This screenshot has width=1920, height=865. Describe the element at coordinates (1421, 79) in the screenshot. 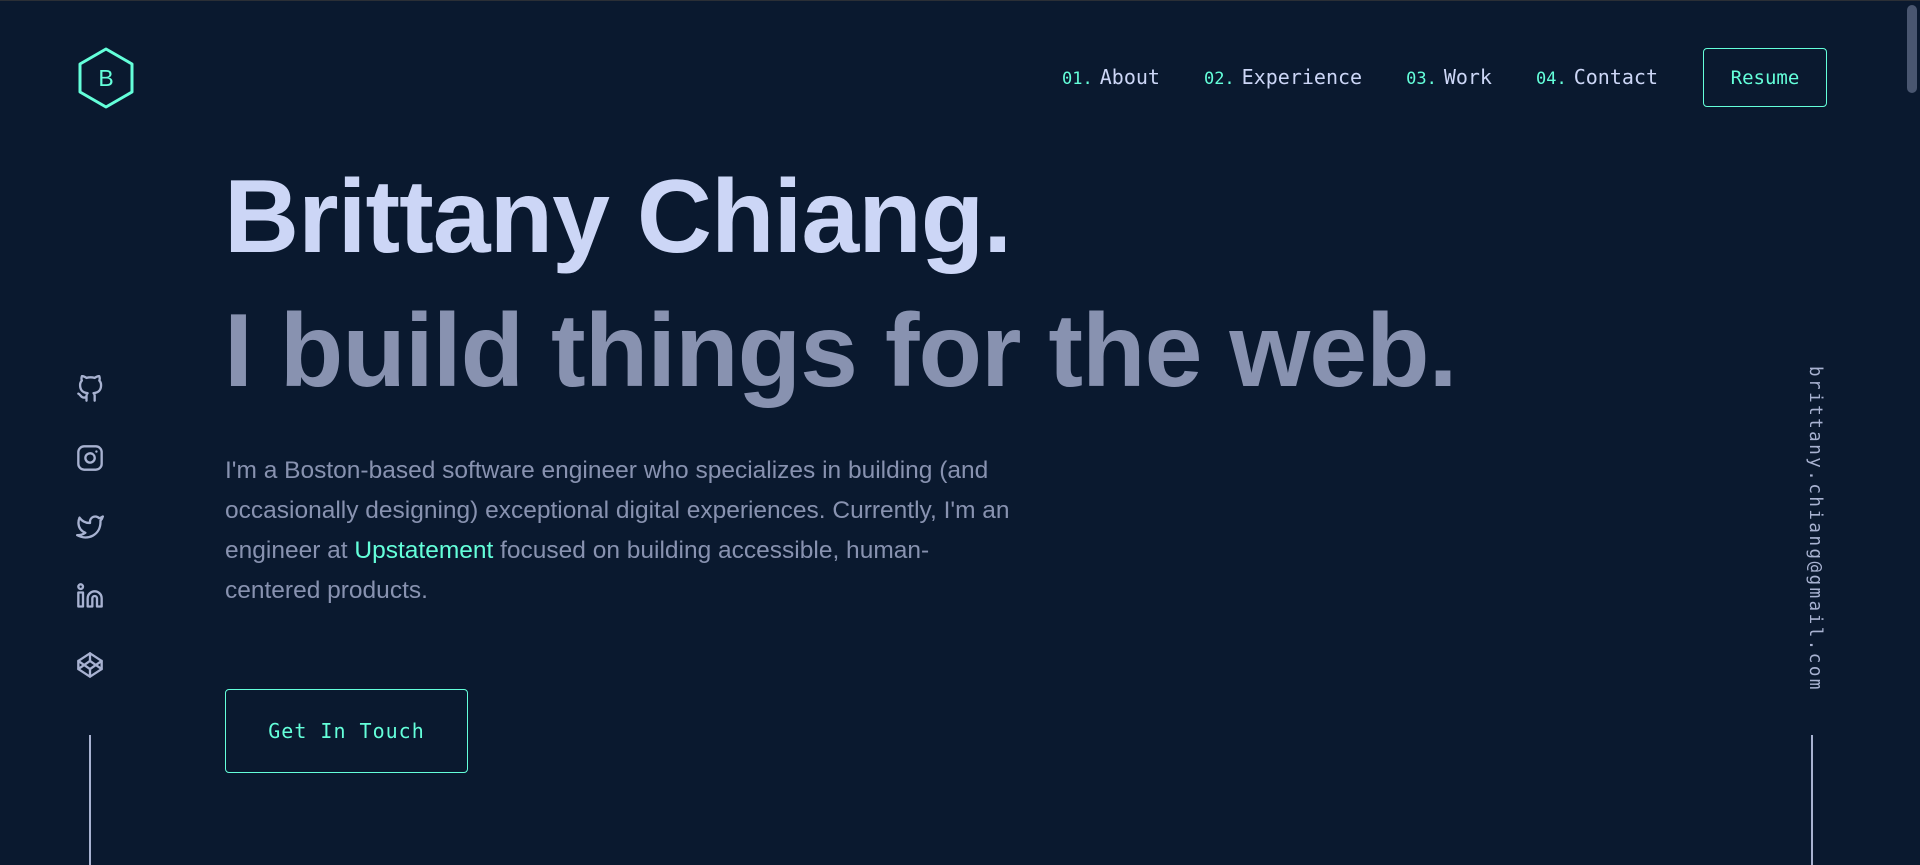

I see `nav-number: 03.` at that location.